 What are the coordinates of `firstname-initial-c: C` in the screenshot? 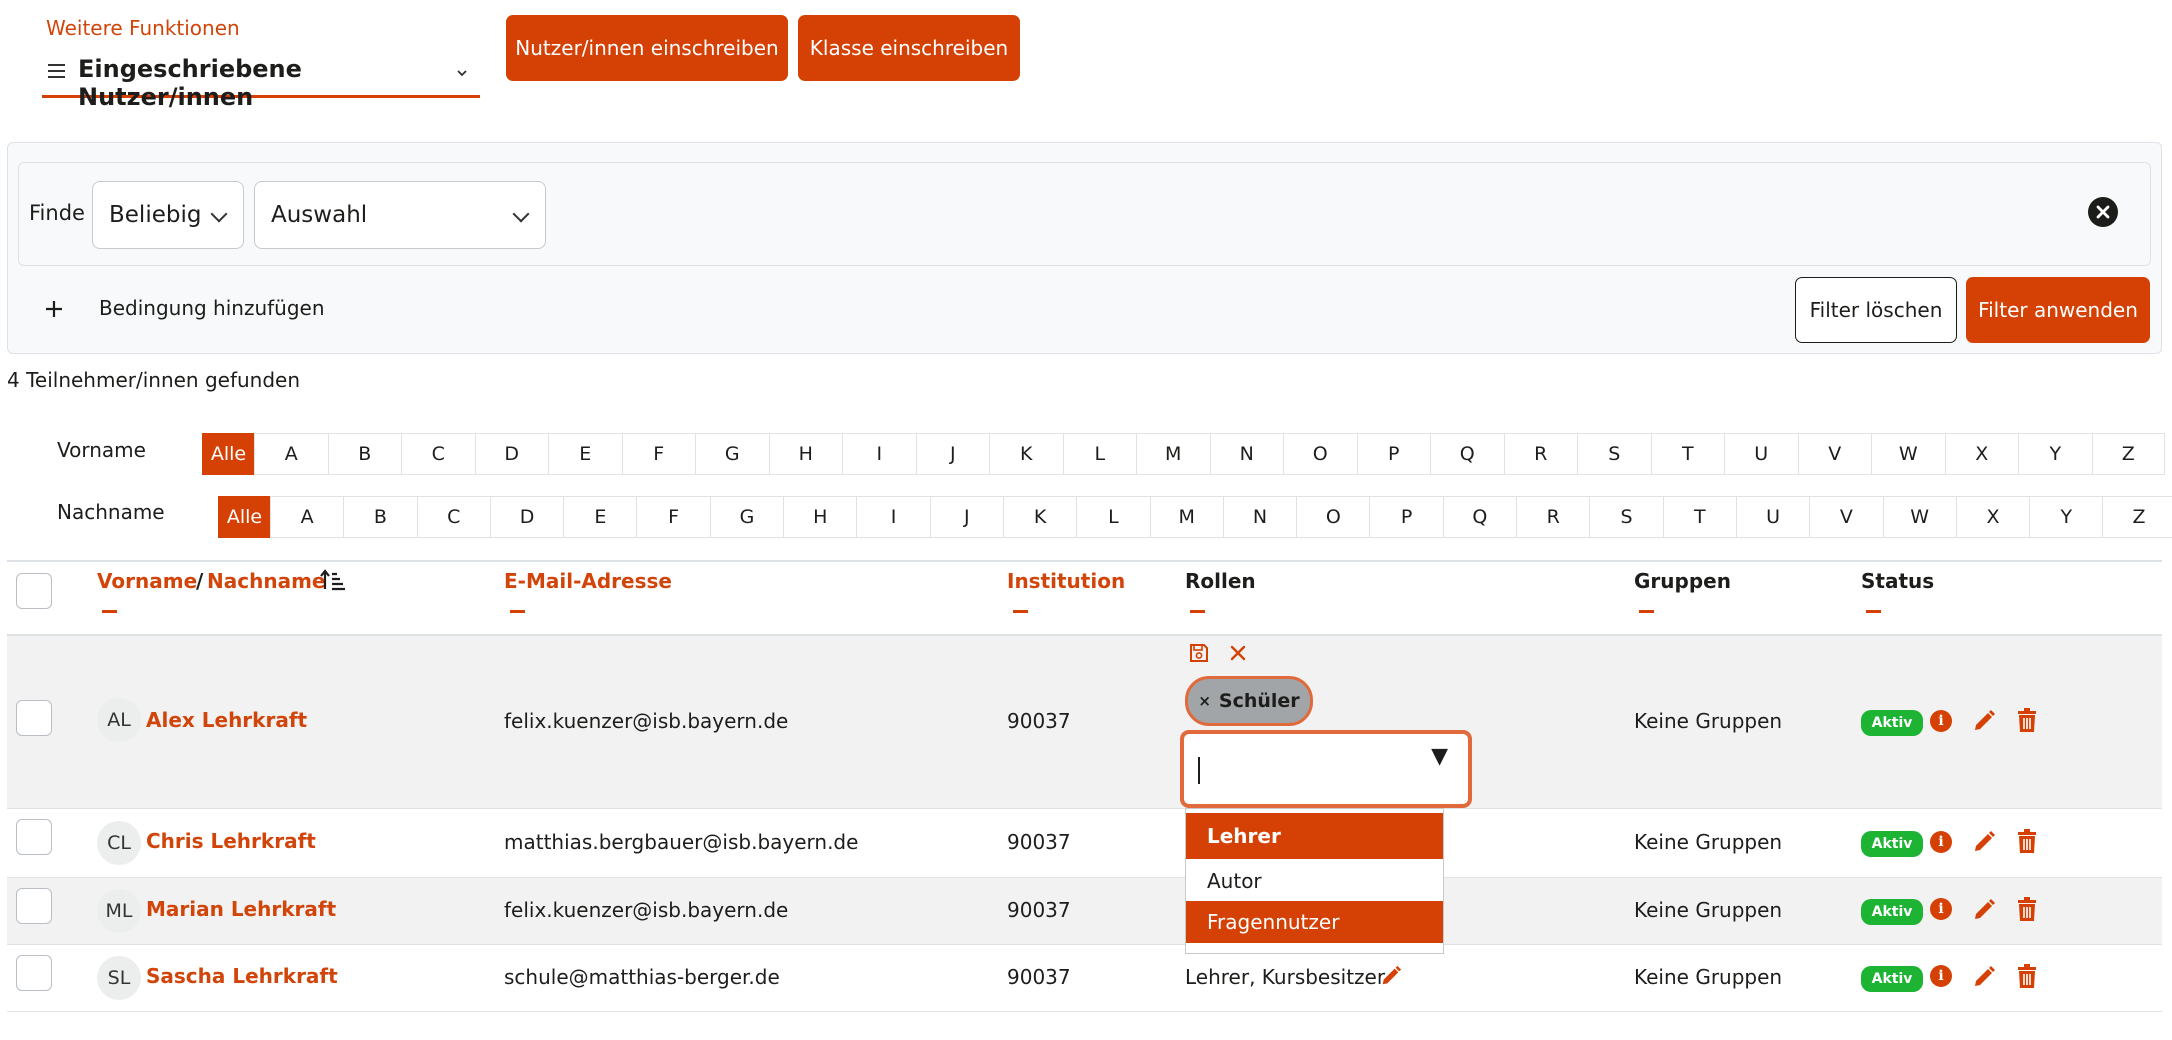 It's located at (438, 454).